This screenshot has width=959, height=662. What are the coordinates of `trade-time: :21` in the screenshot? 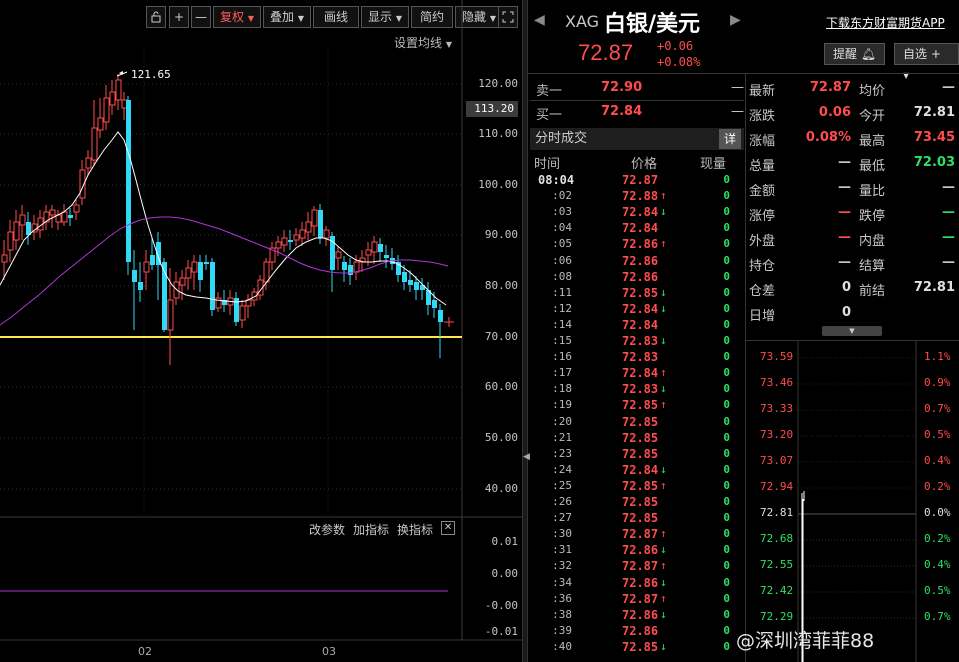 It's located at (562, 437).